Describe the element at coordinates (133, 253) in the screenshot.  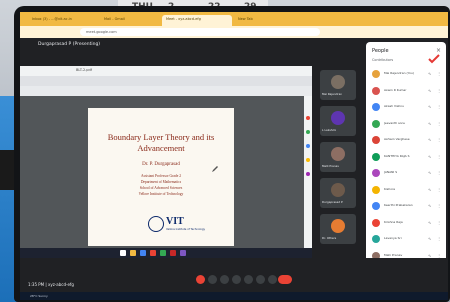
I see `folder-icon` at that location.